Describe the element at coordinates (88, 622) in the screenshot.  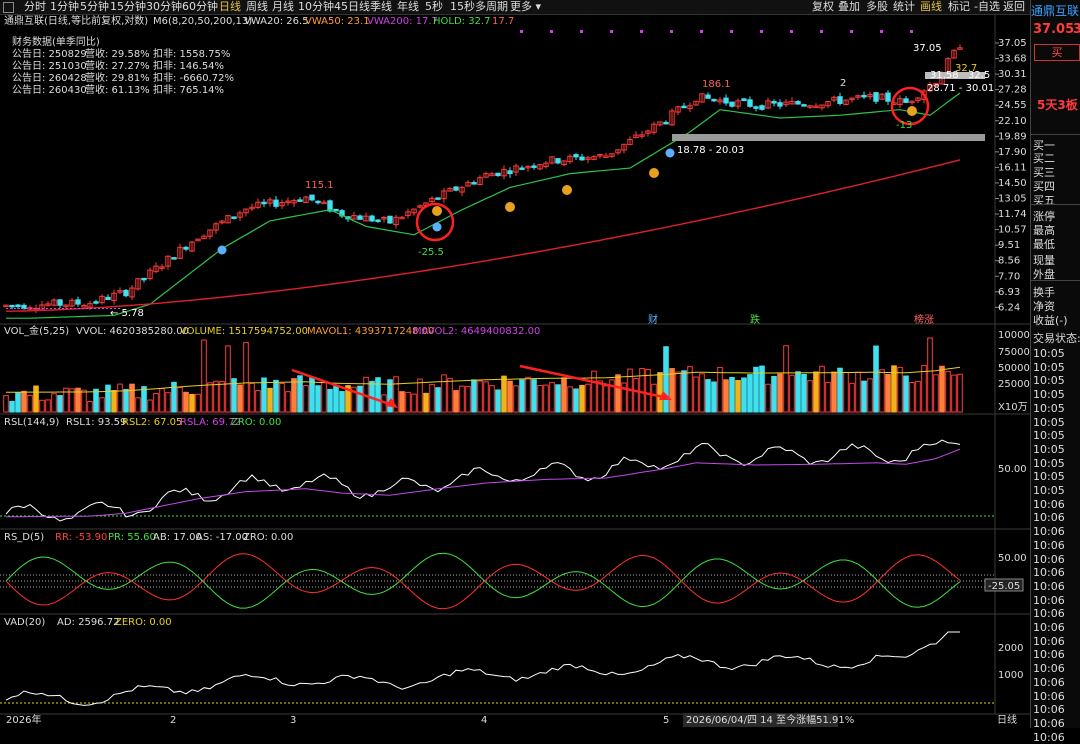
I see `vad-ad-value: AD: 2596.72` at that location.